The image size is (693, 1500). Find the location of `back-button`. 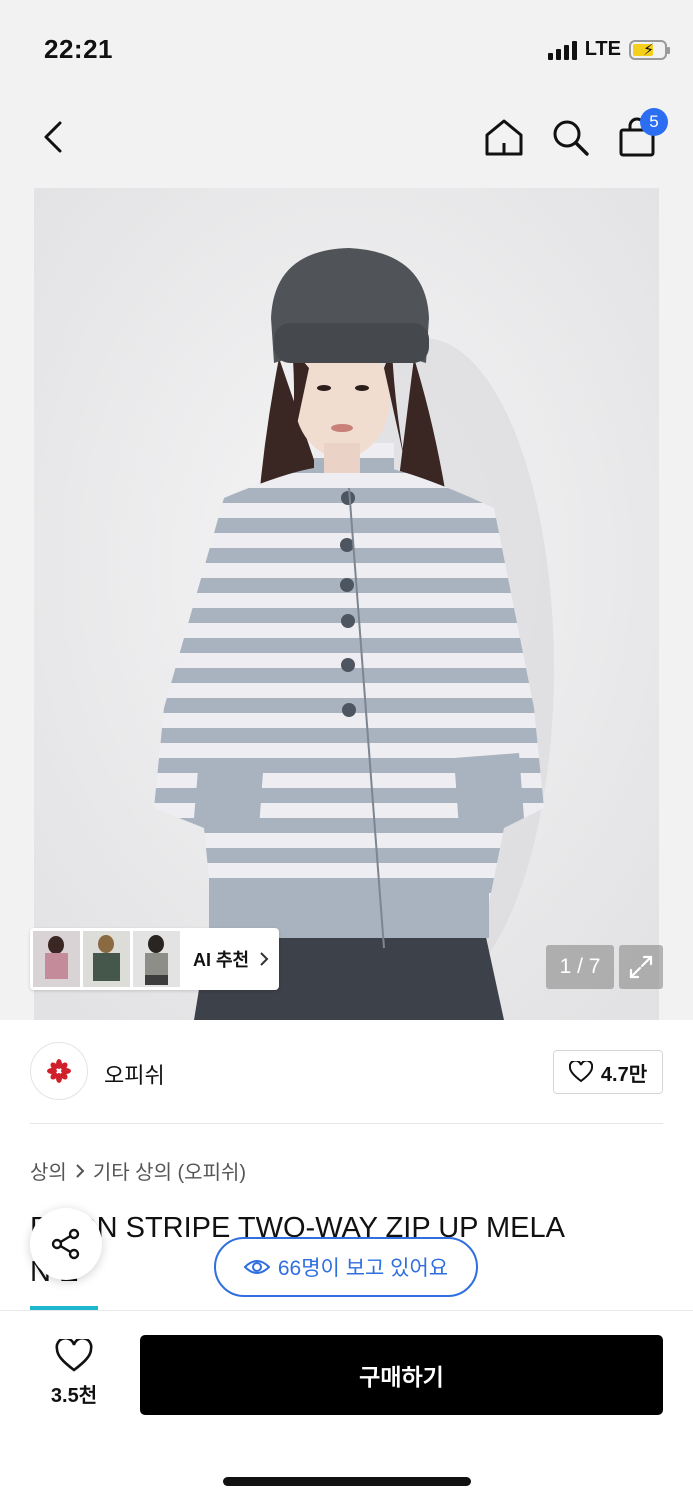

back-button is located at coordinates (53, 137).